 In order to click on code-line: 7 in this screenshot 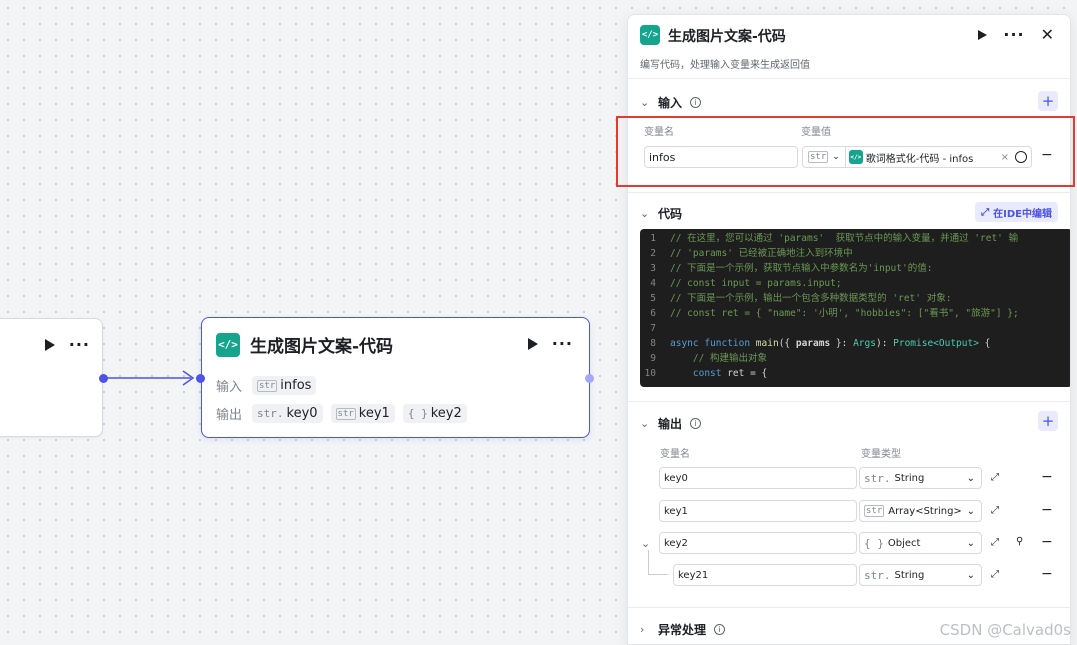, I will do `click(653, 328)`.